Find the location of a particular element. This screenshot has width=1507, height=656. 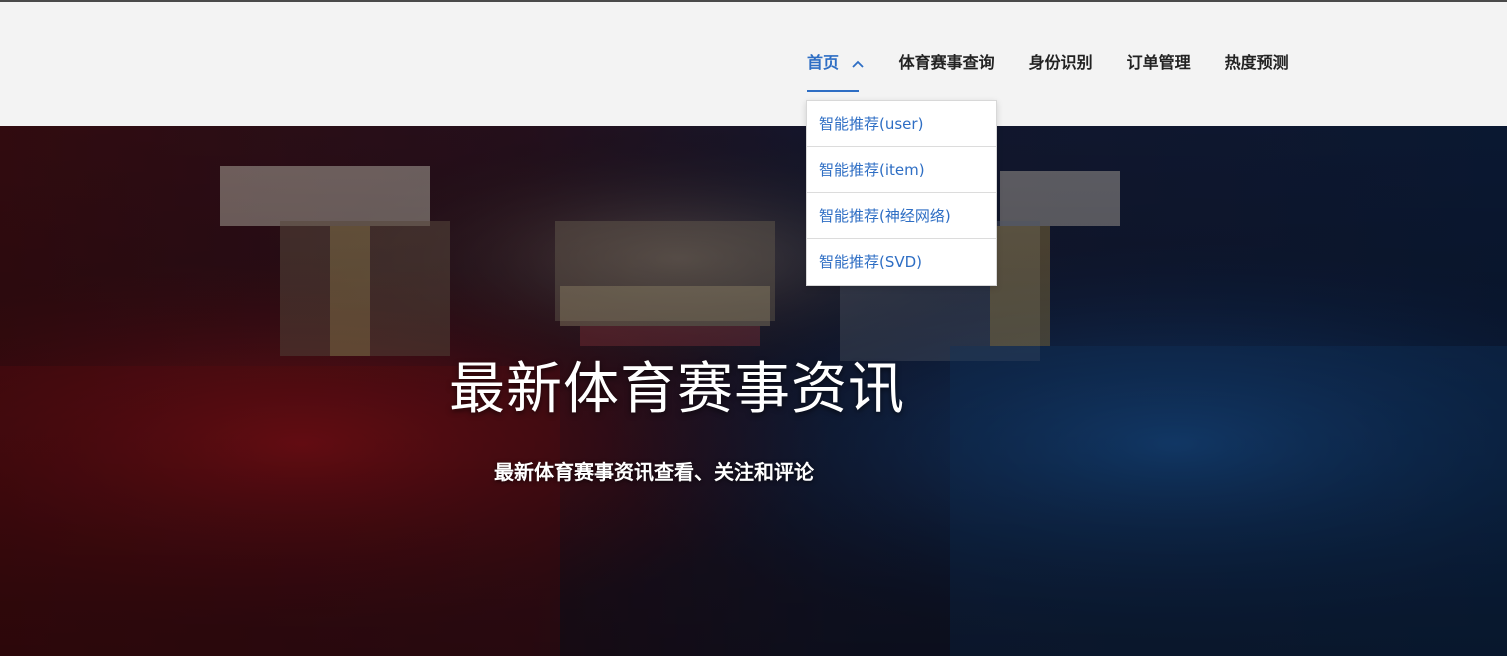

nav-item-heat-forecast-label: 热度预测 is located at coordinates (1256, 62).